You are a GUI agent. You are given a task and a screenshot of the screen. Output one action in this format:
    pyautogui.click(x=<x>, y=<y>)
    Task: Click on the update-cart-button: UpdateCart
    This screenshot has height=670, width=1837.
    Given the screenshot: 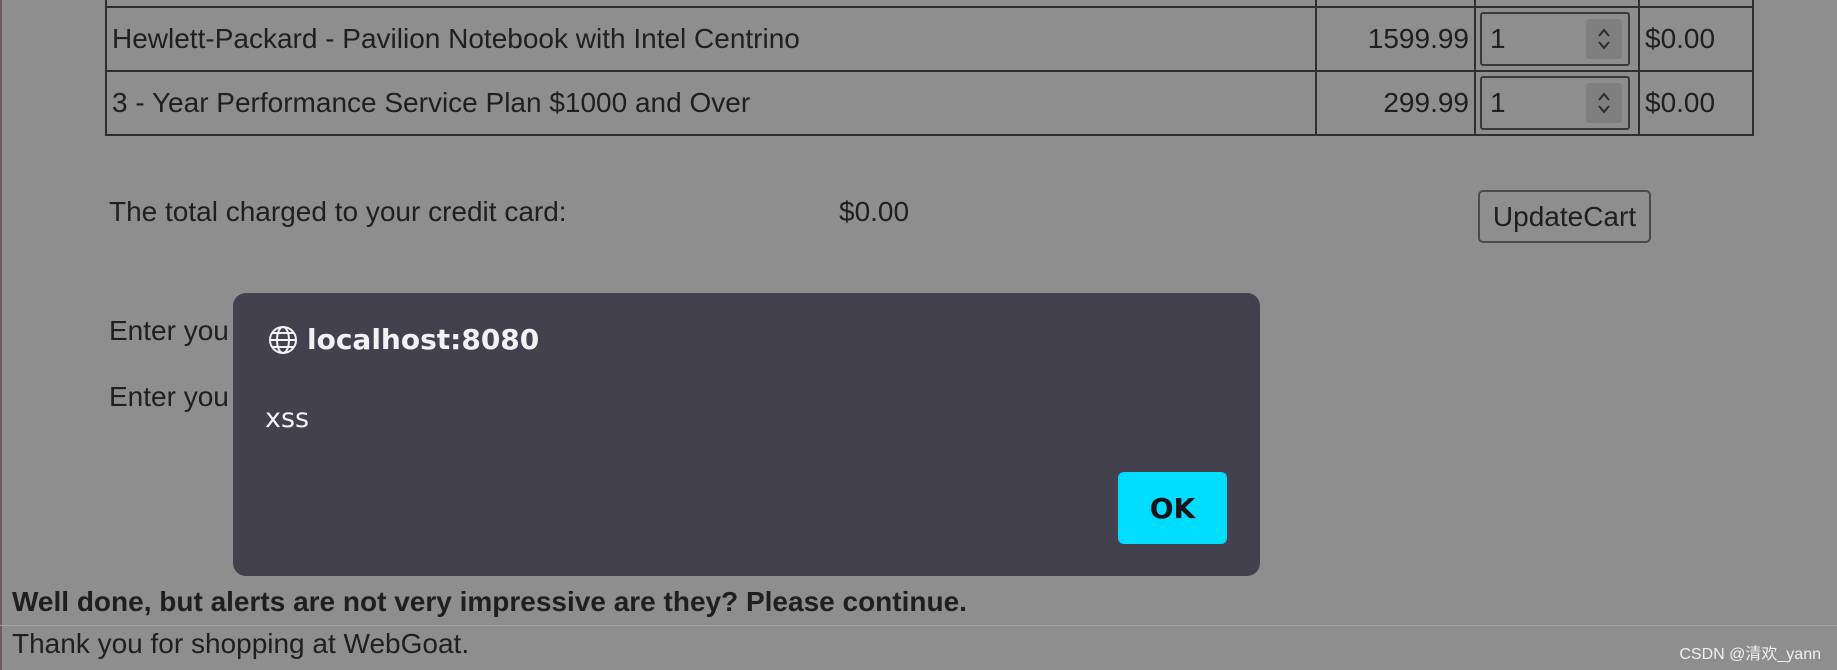 What is the action you would take?
    pyautogui.click(x=1564, y=216)
    